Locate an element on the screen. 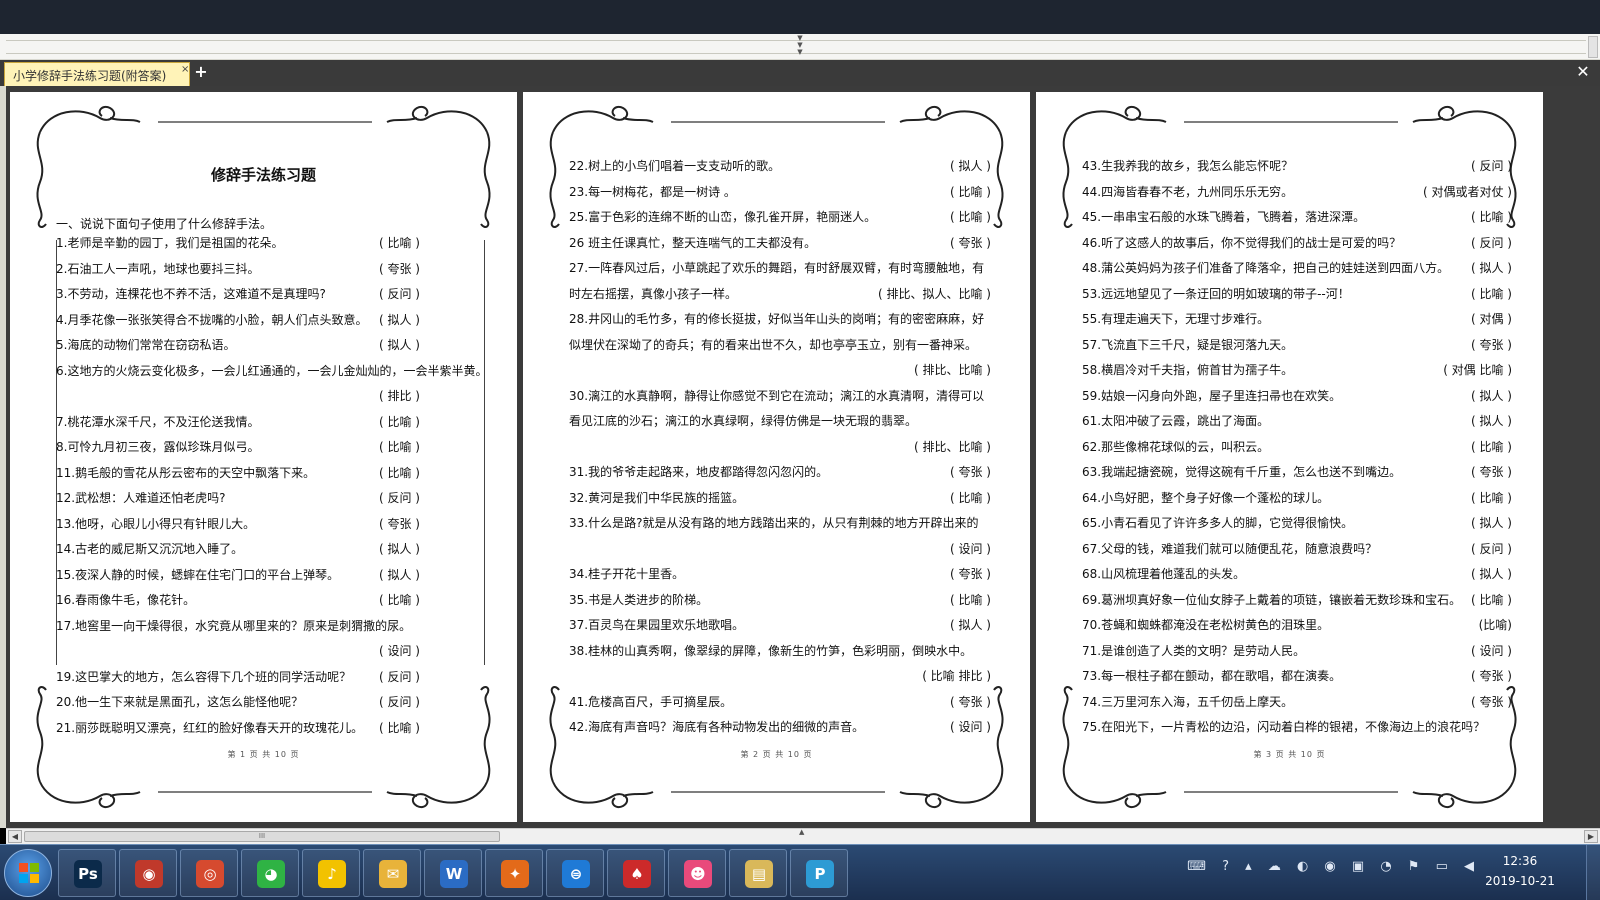 The image size is (1600, 900). question-line: 68.山风梳理着他蓬乱的头发。 ( 拟人 ) is located at coordinates (1297, 574).